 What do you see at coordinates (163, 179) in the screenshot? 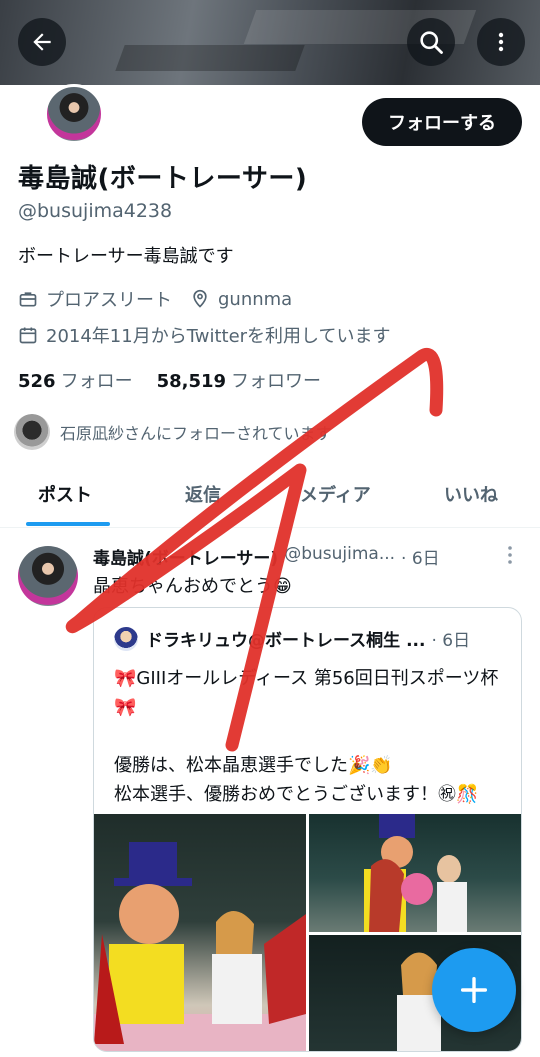
I see `profile-name: 毒島誠(ボートレーサー)` at bounding box center [163, 179].